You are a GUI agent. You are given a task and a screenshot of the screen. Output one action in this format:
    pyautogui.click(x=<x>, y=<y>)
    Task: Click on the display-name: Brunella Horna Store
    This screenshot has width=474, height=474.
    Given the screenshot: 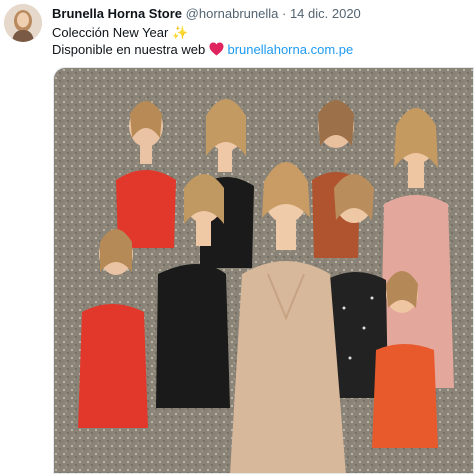 What is the action you would take?
    pyautogui.click(x=117, y=13)
    